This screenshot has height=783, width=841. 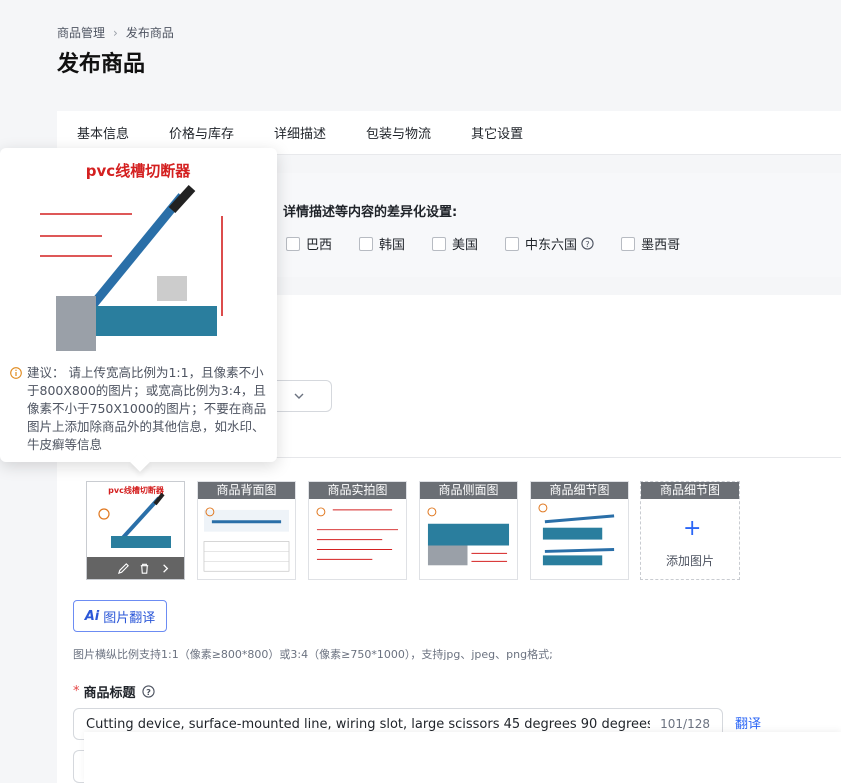 What do you see at coordinates (103, 132) in the screenshot?
I see `tab-basic-info: 基本信息` at bounding box center [103, 132].